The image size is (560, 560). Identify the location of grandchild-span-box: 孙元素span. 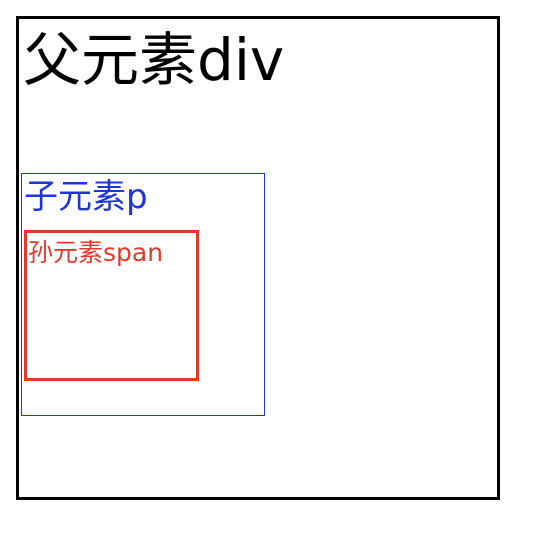
(111, 305).